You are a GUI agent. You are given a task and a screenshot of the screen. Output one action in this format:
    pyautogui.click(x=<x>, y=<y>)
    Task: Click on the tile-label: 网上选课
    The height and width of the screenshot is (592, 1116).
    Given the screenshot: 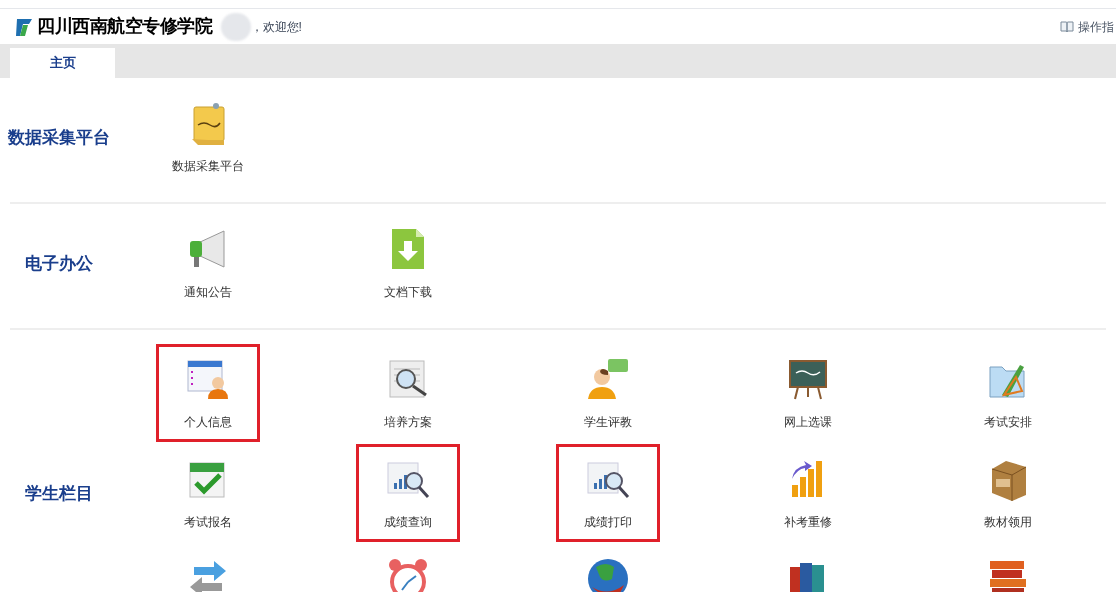 What is the action you would take?
    pyautogui.click(x=808, y=422)
    